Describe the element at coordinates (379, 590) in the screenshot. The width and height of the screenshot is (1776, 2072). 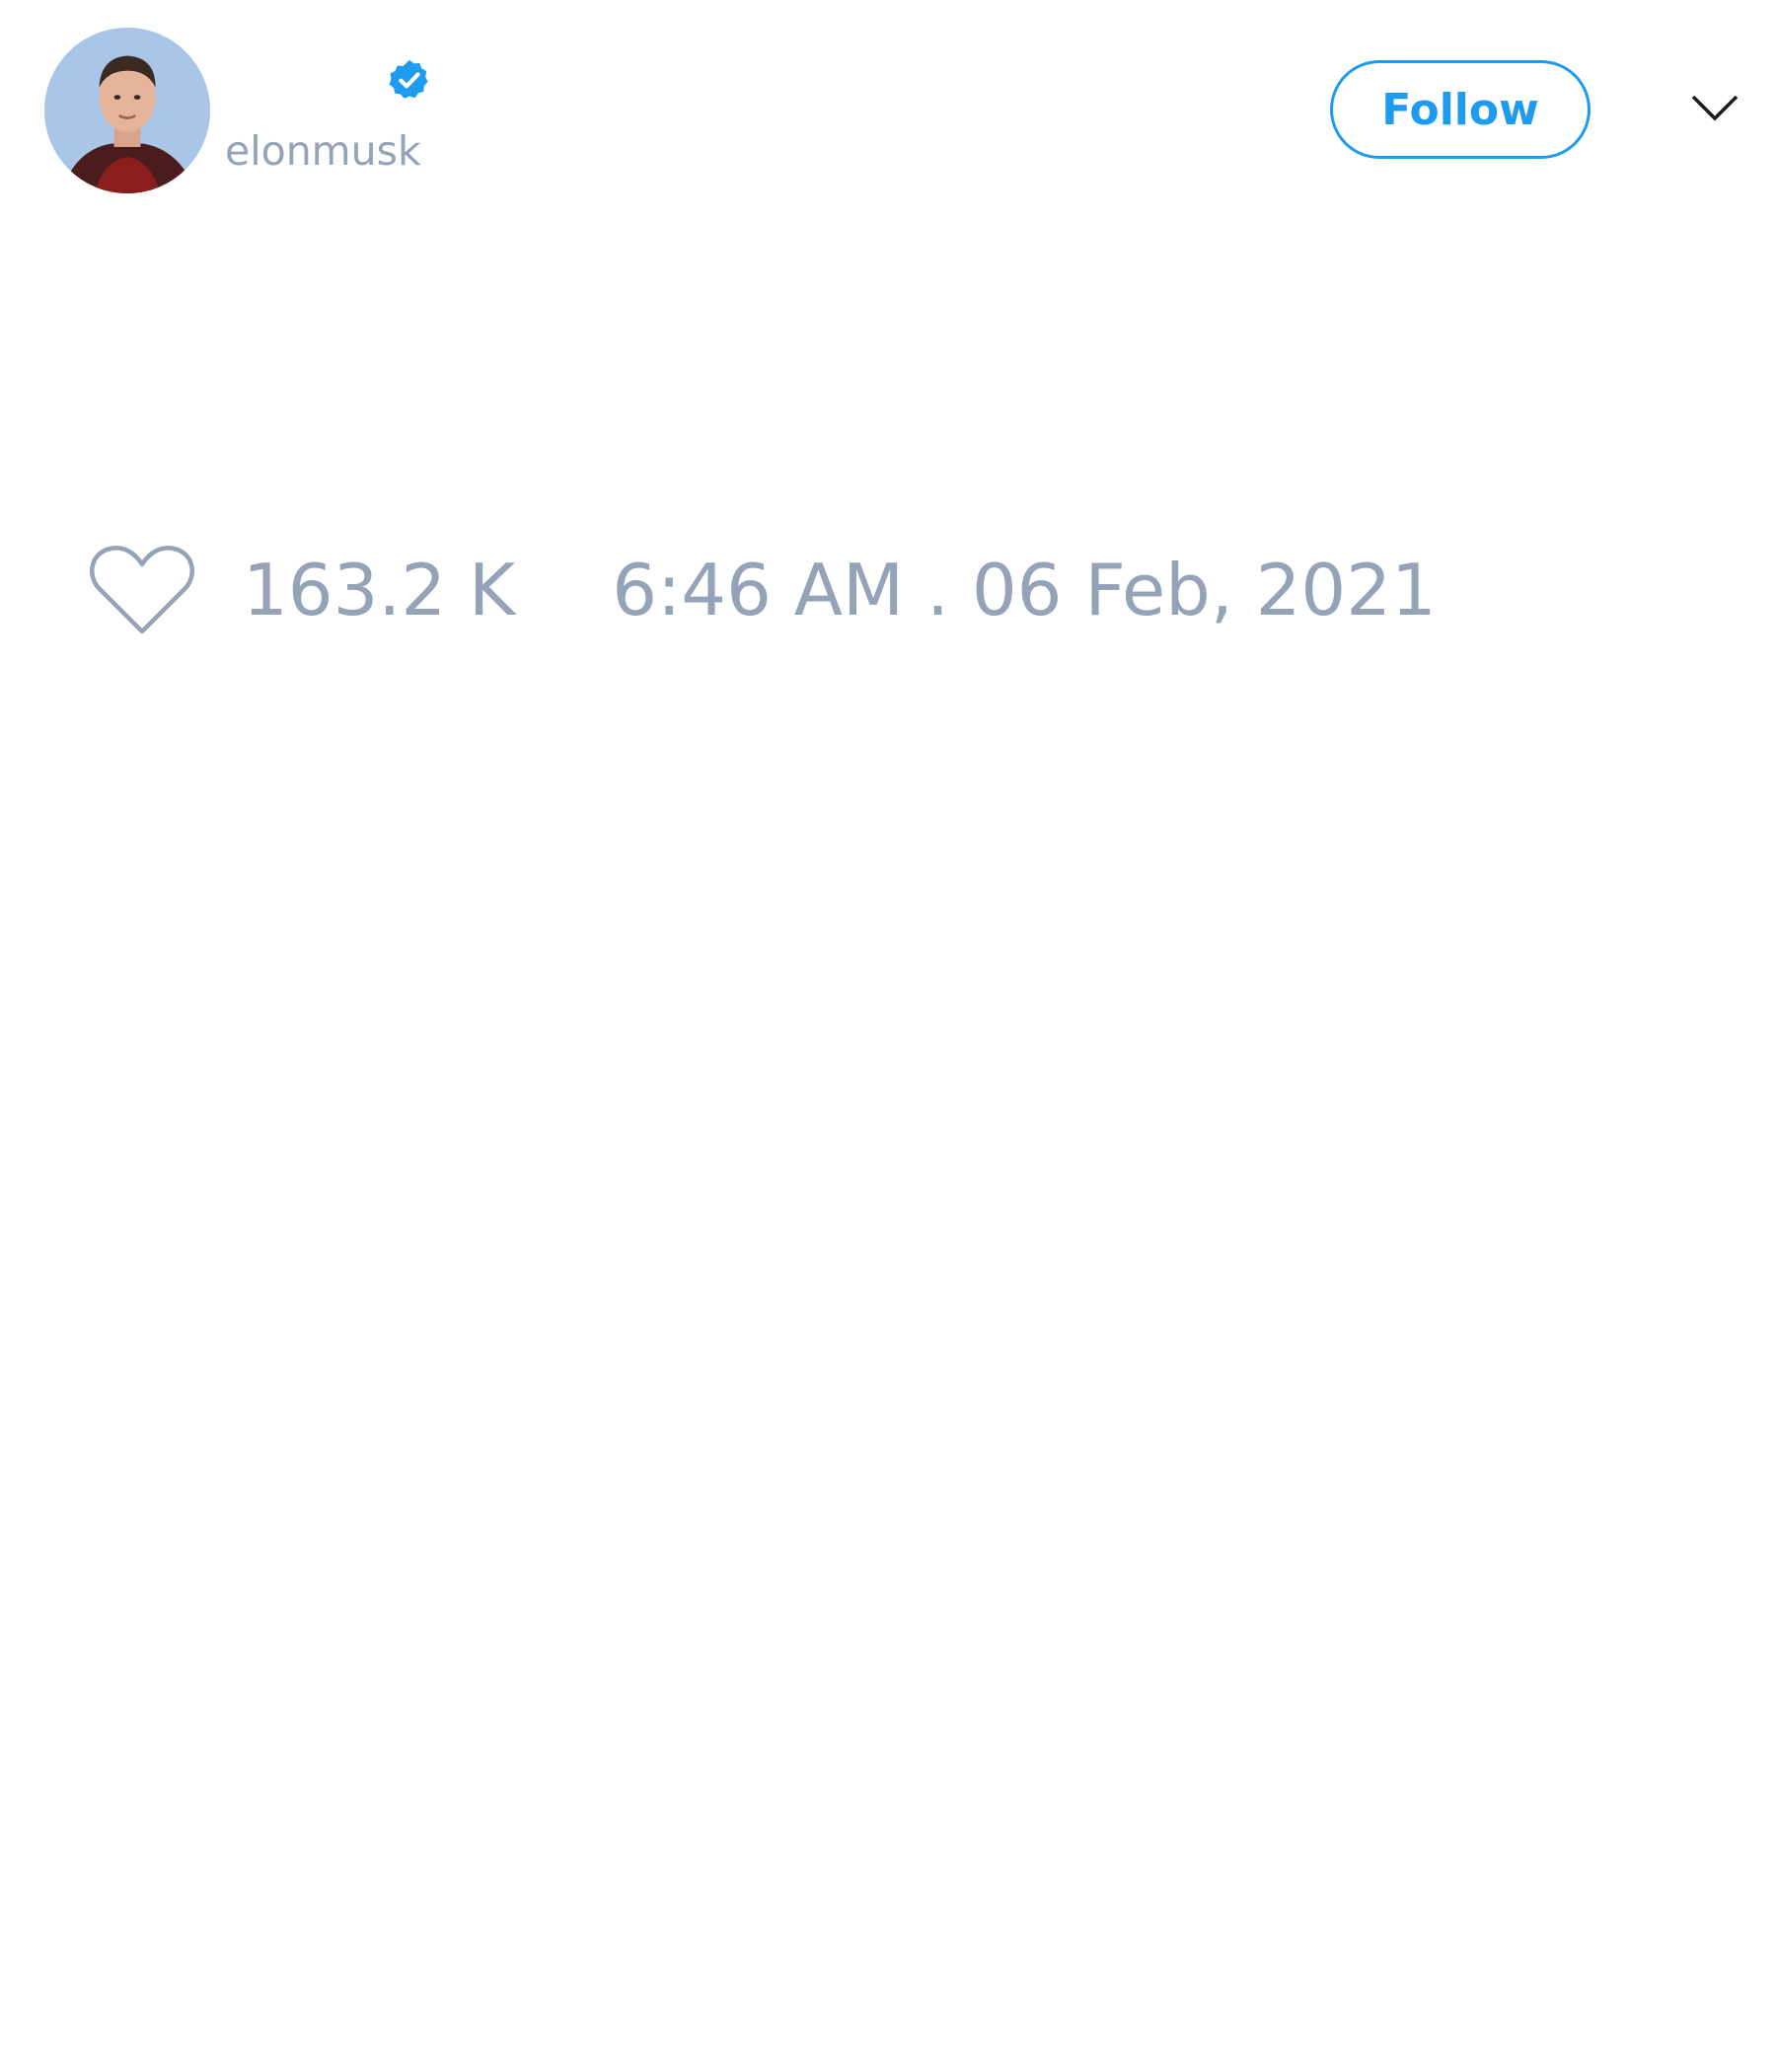
I see `like-count: 163.2 K` at that location.